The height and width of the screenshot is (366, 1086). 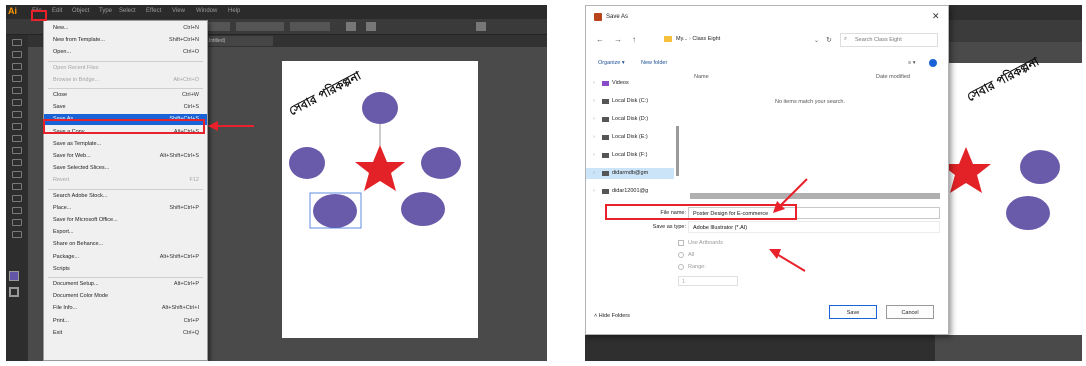 What do you see at coordinates (380, 168) in the screenshot?
I see `star-shape` at bounding box center [380, 168].